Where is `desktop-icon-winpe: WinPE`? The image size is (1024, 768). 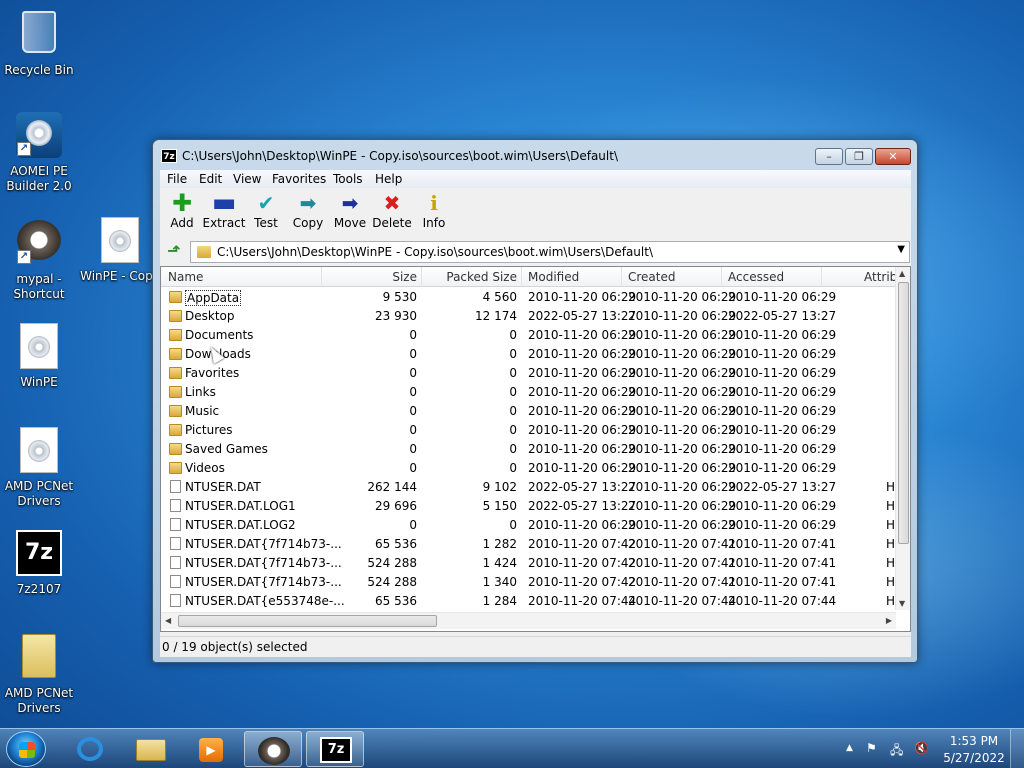 desktop-icon-winpe: WinPE is located at coordinates (39, 356).